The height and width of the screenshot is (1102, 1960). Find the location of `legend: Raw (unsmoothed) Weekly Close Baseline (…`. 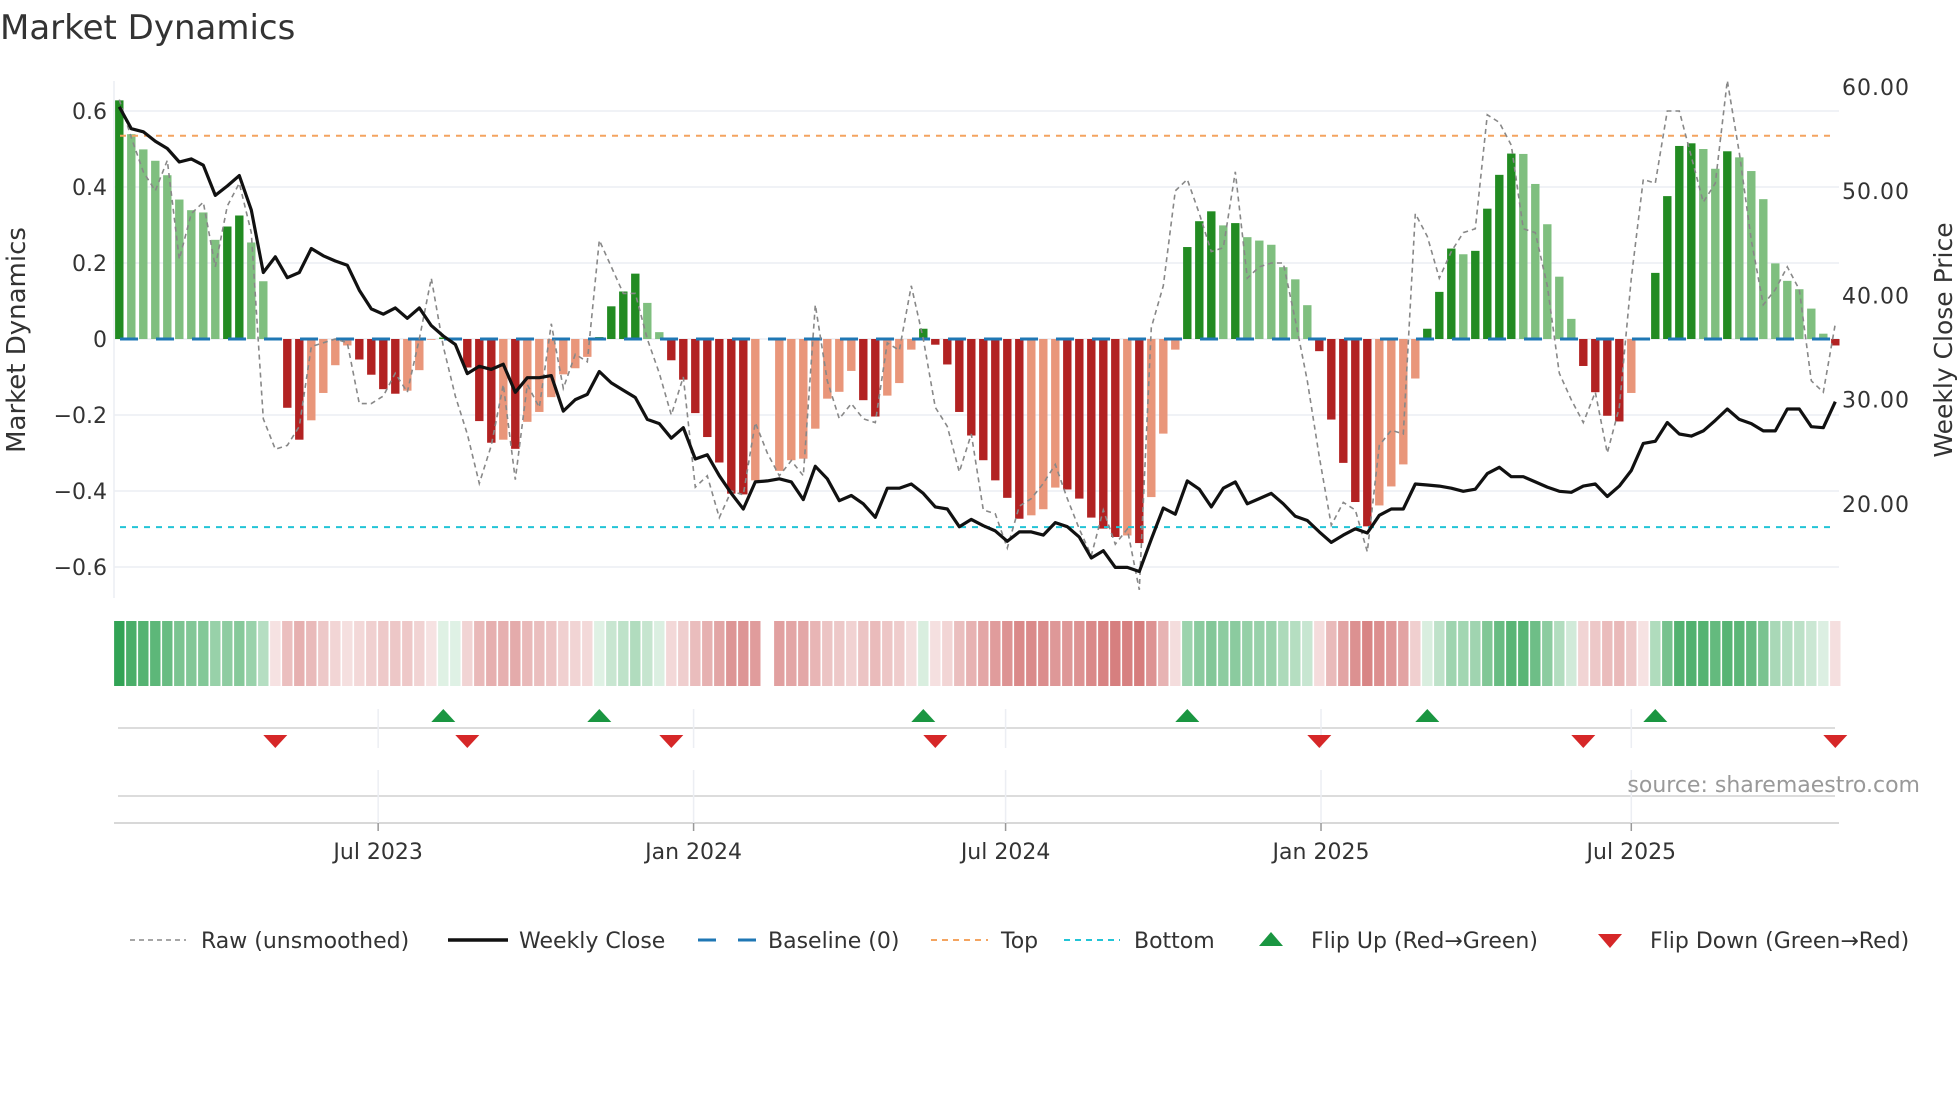

legend: Raw (unsmoothed) Weekly Close Baseline (… is located at coordinates (1019, 941).